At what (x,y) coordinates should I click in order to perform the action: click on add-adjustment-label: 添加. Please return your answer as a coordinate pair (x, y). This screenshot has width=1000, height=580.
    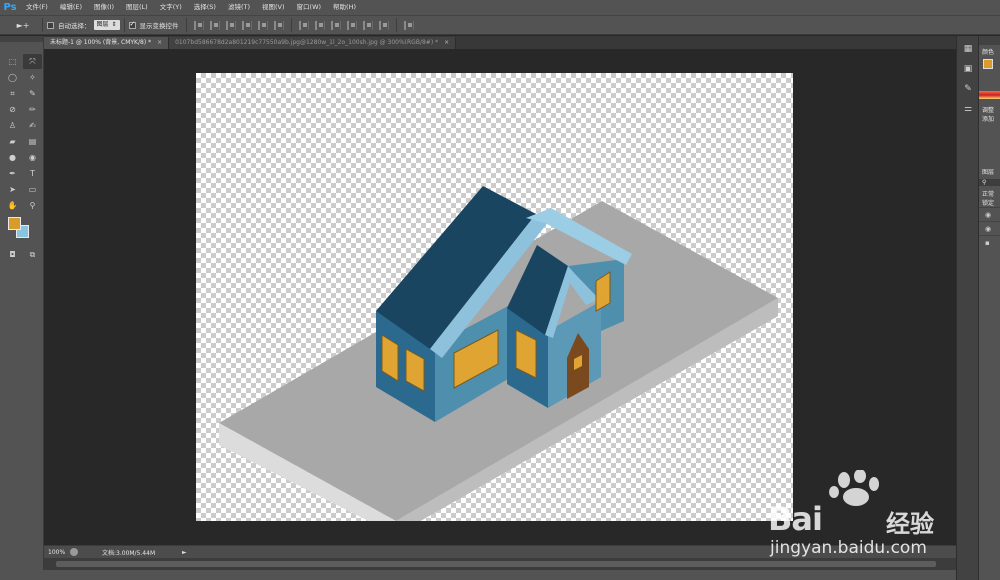
    Looking at the image, I should click on (988, 119).